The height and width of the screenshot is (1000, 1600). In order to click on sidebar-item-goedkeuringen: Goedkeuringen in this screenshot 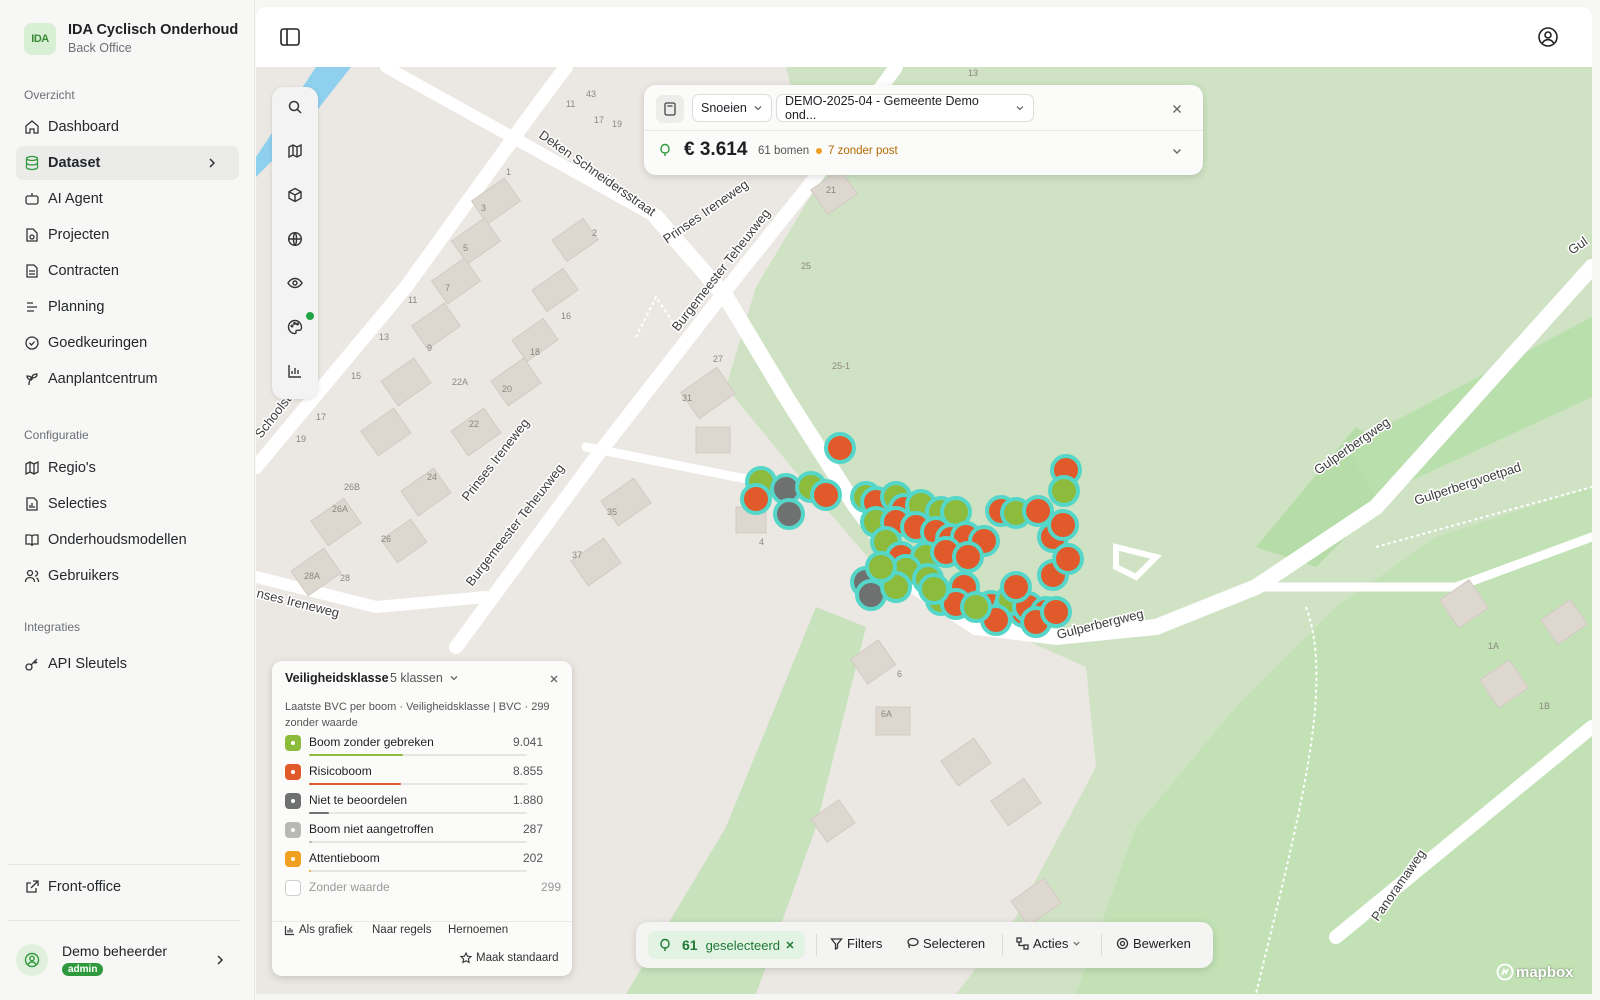, I will do `click(127, 343)`.